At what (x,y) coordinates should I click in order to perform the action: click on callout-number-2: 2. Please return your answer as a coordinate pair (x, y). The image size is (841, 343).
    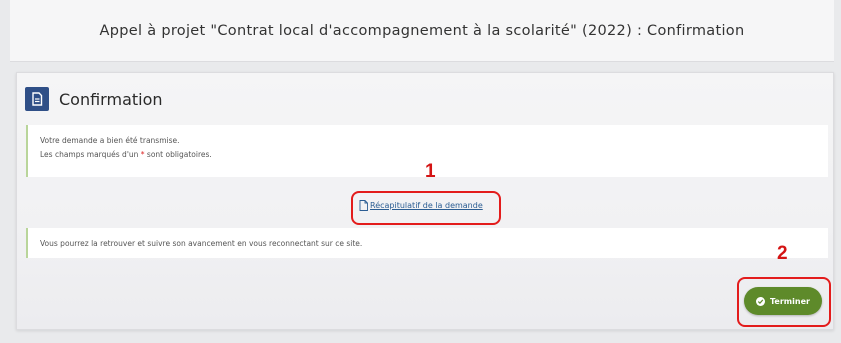
    Looking at the image, I should click on (782, 253).